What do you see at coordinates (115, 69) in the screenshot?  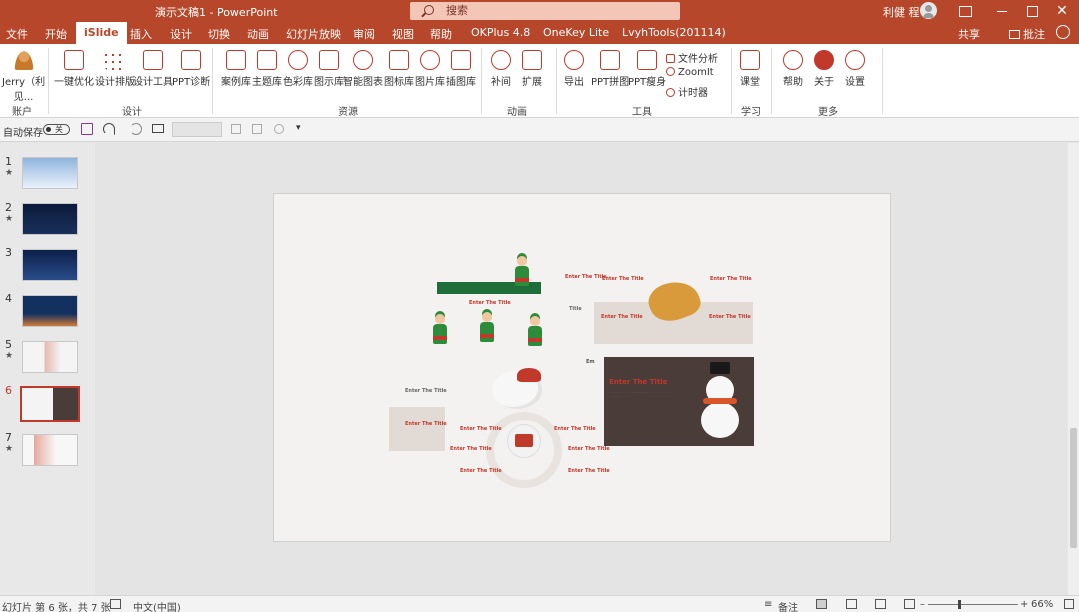 I see `design-layout-button: 设计排版` at bounding box center [115, 69].